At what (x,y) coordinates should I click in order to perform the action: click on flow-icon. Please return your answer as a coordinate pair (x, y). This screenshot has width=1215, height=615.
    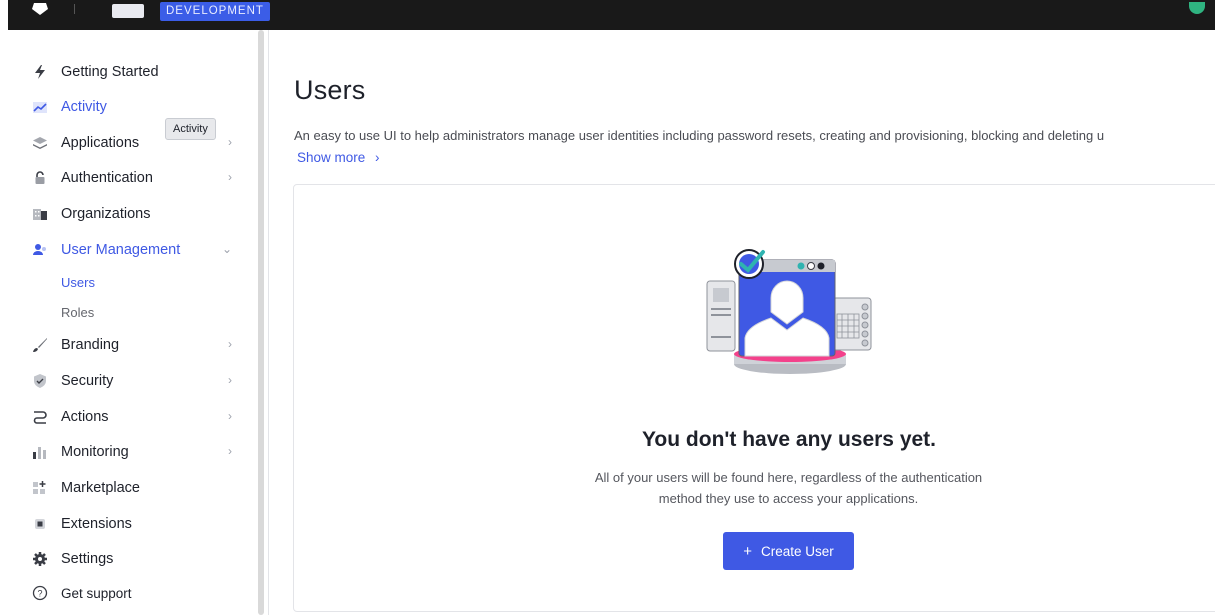
    Looking at the image, I should click on (40, 417).